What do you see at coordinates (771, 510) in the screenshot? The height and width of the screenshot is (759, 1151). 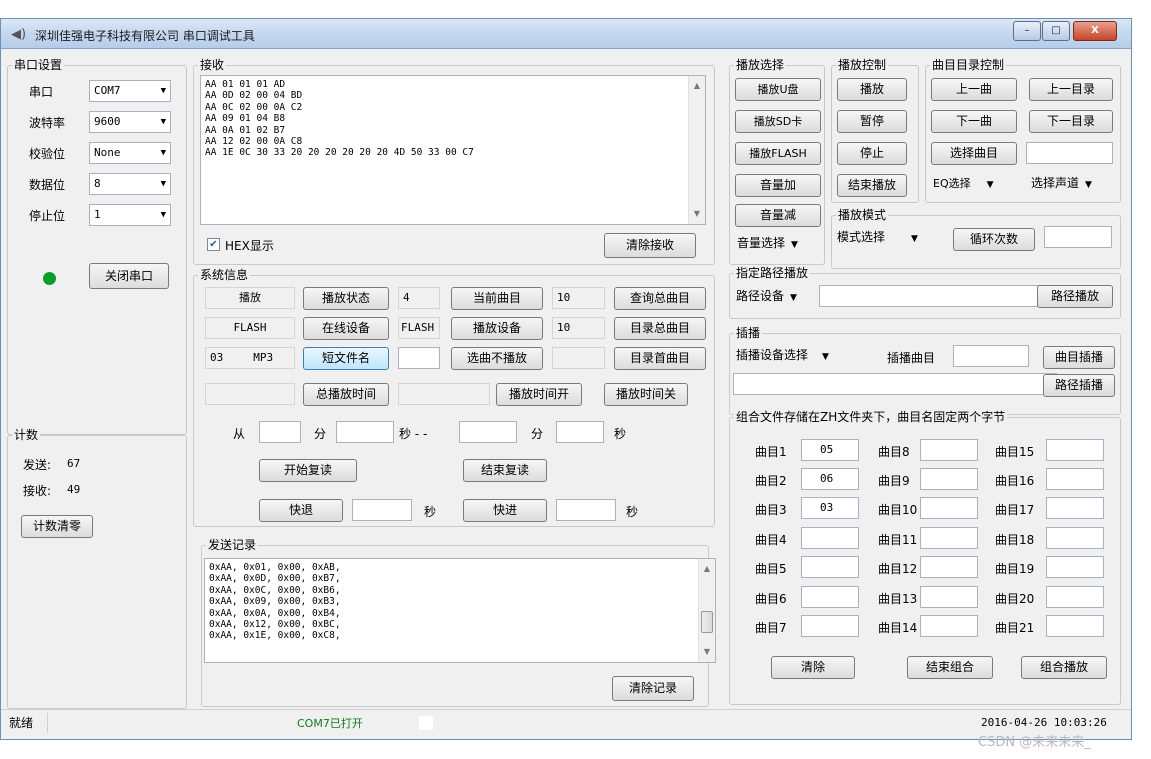 I see `combo-track-label: 曲目3` at bounding box center [771, 510].